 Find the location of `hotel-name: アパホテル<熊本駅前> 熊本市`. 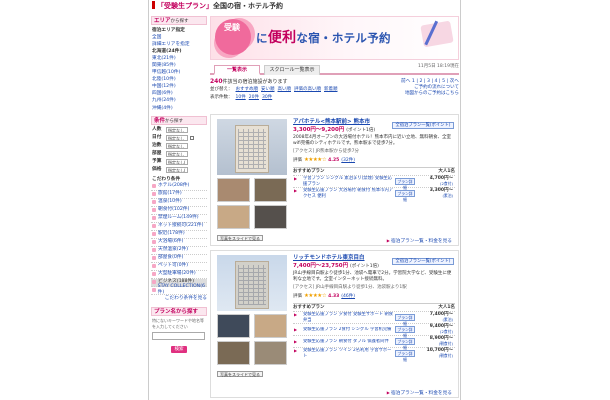

hotel-name: アパホテル<熊本駅前> 熊本市 is located at coordinates (331, 122).